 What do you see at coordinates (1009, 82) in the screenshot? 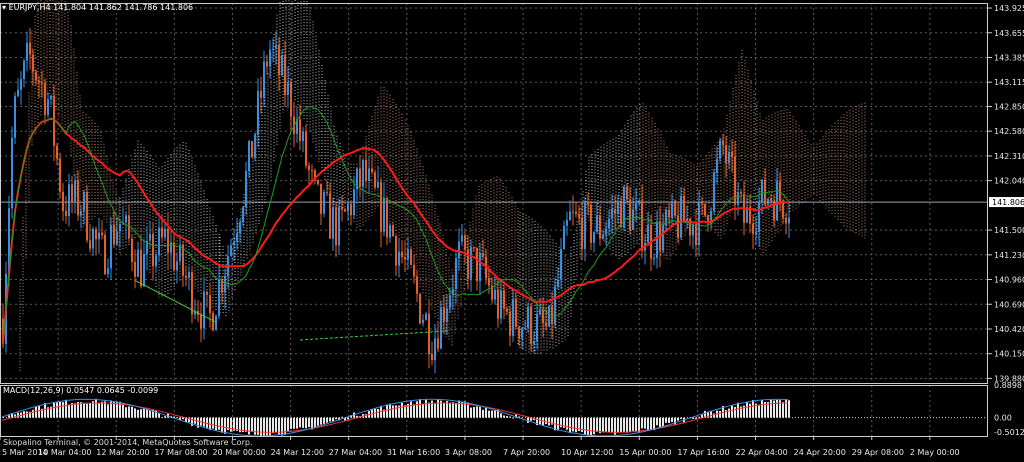
I see `price-tick-label: 143.115` at bounding box center [1009, 82].